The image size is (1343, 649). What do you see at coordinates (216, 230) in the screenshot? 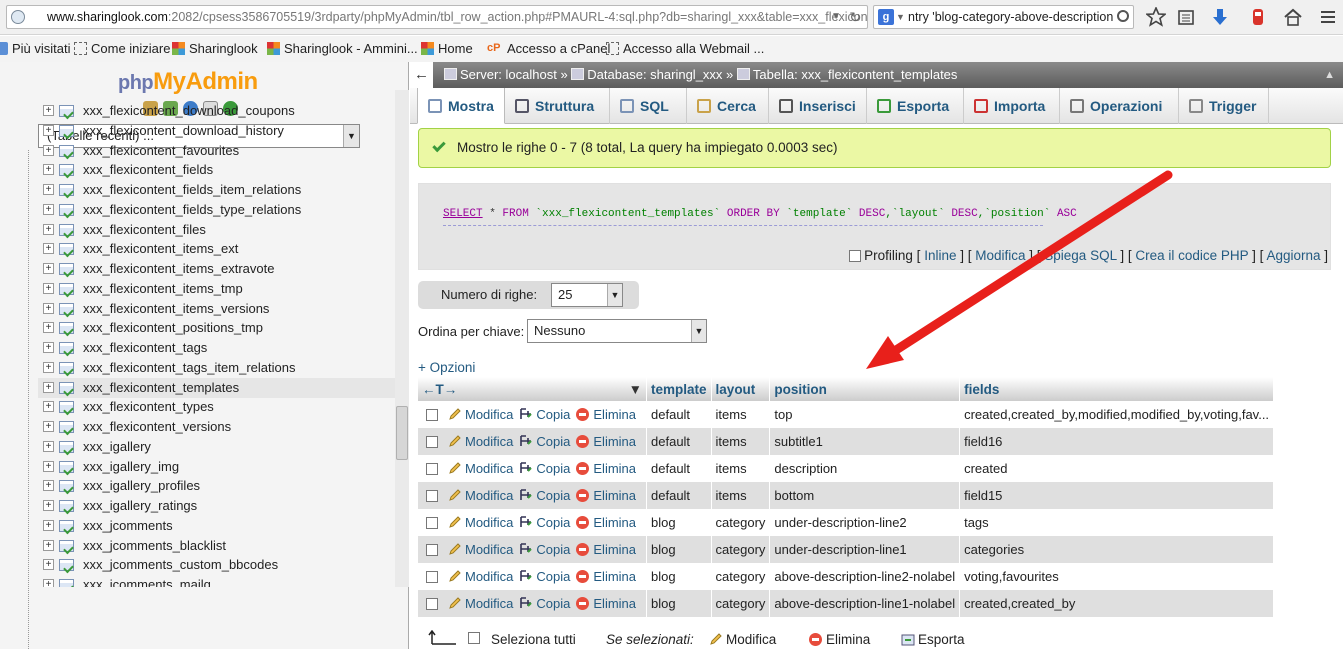
I see `tree-item-table: + xxx_flexicontent_files` at bounding box center [216, 230].